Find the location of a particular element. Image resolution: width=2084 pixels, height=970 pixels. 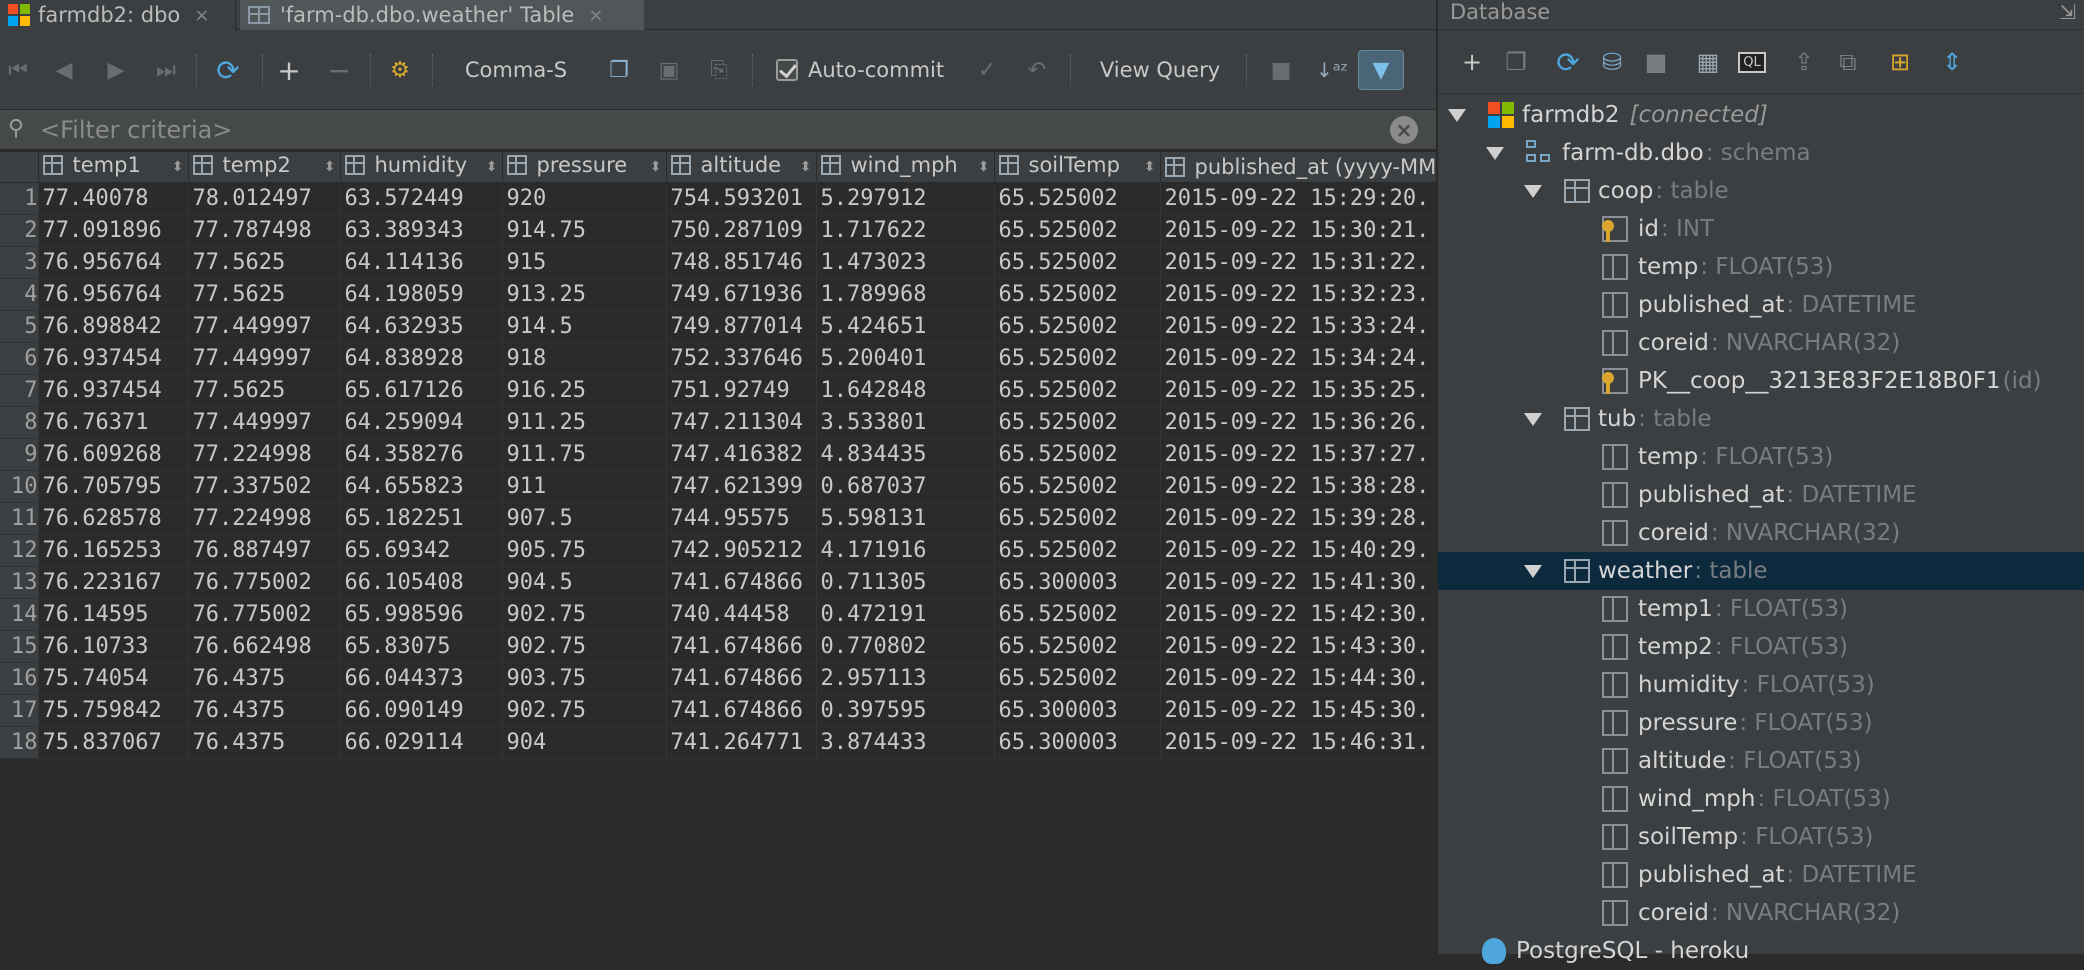

rollback-icon: ↶ is located at coordinates (1037, 70).